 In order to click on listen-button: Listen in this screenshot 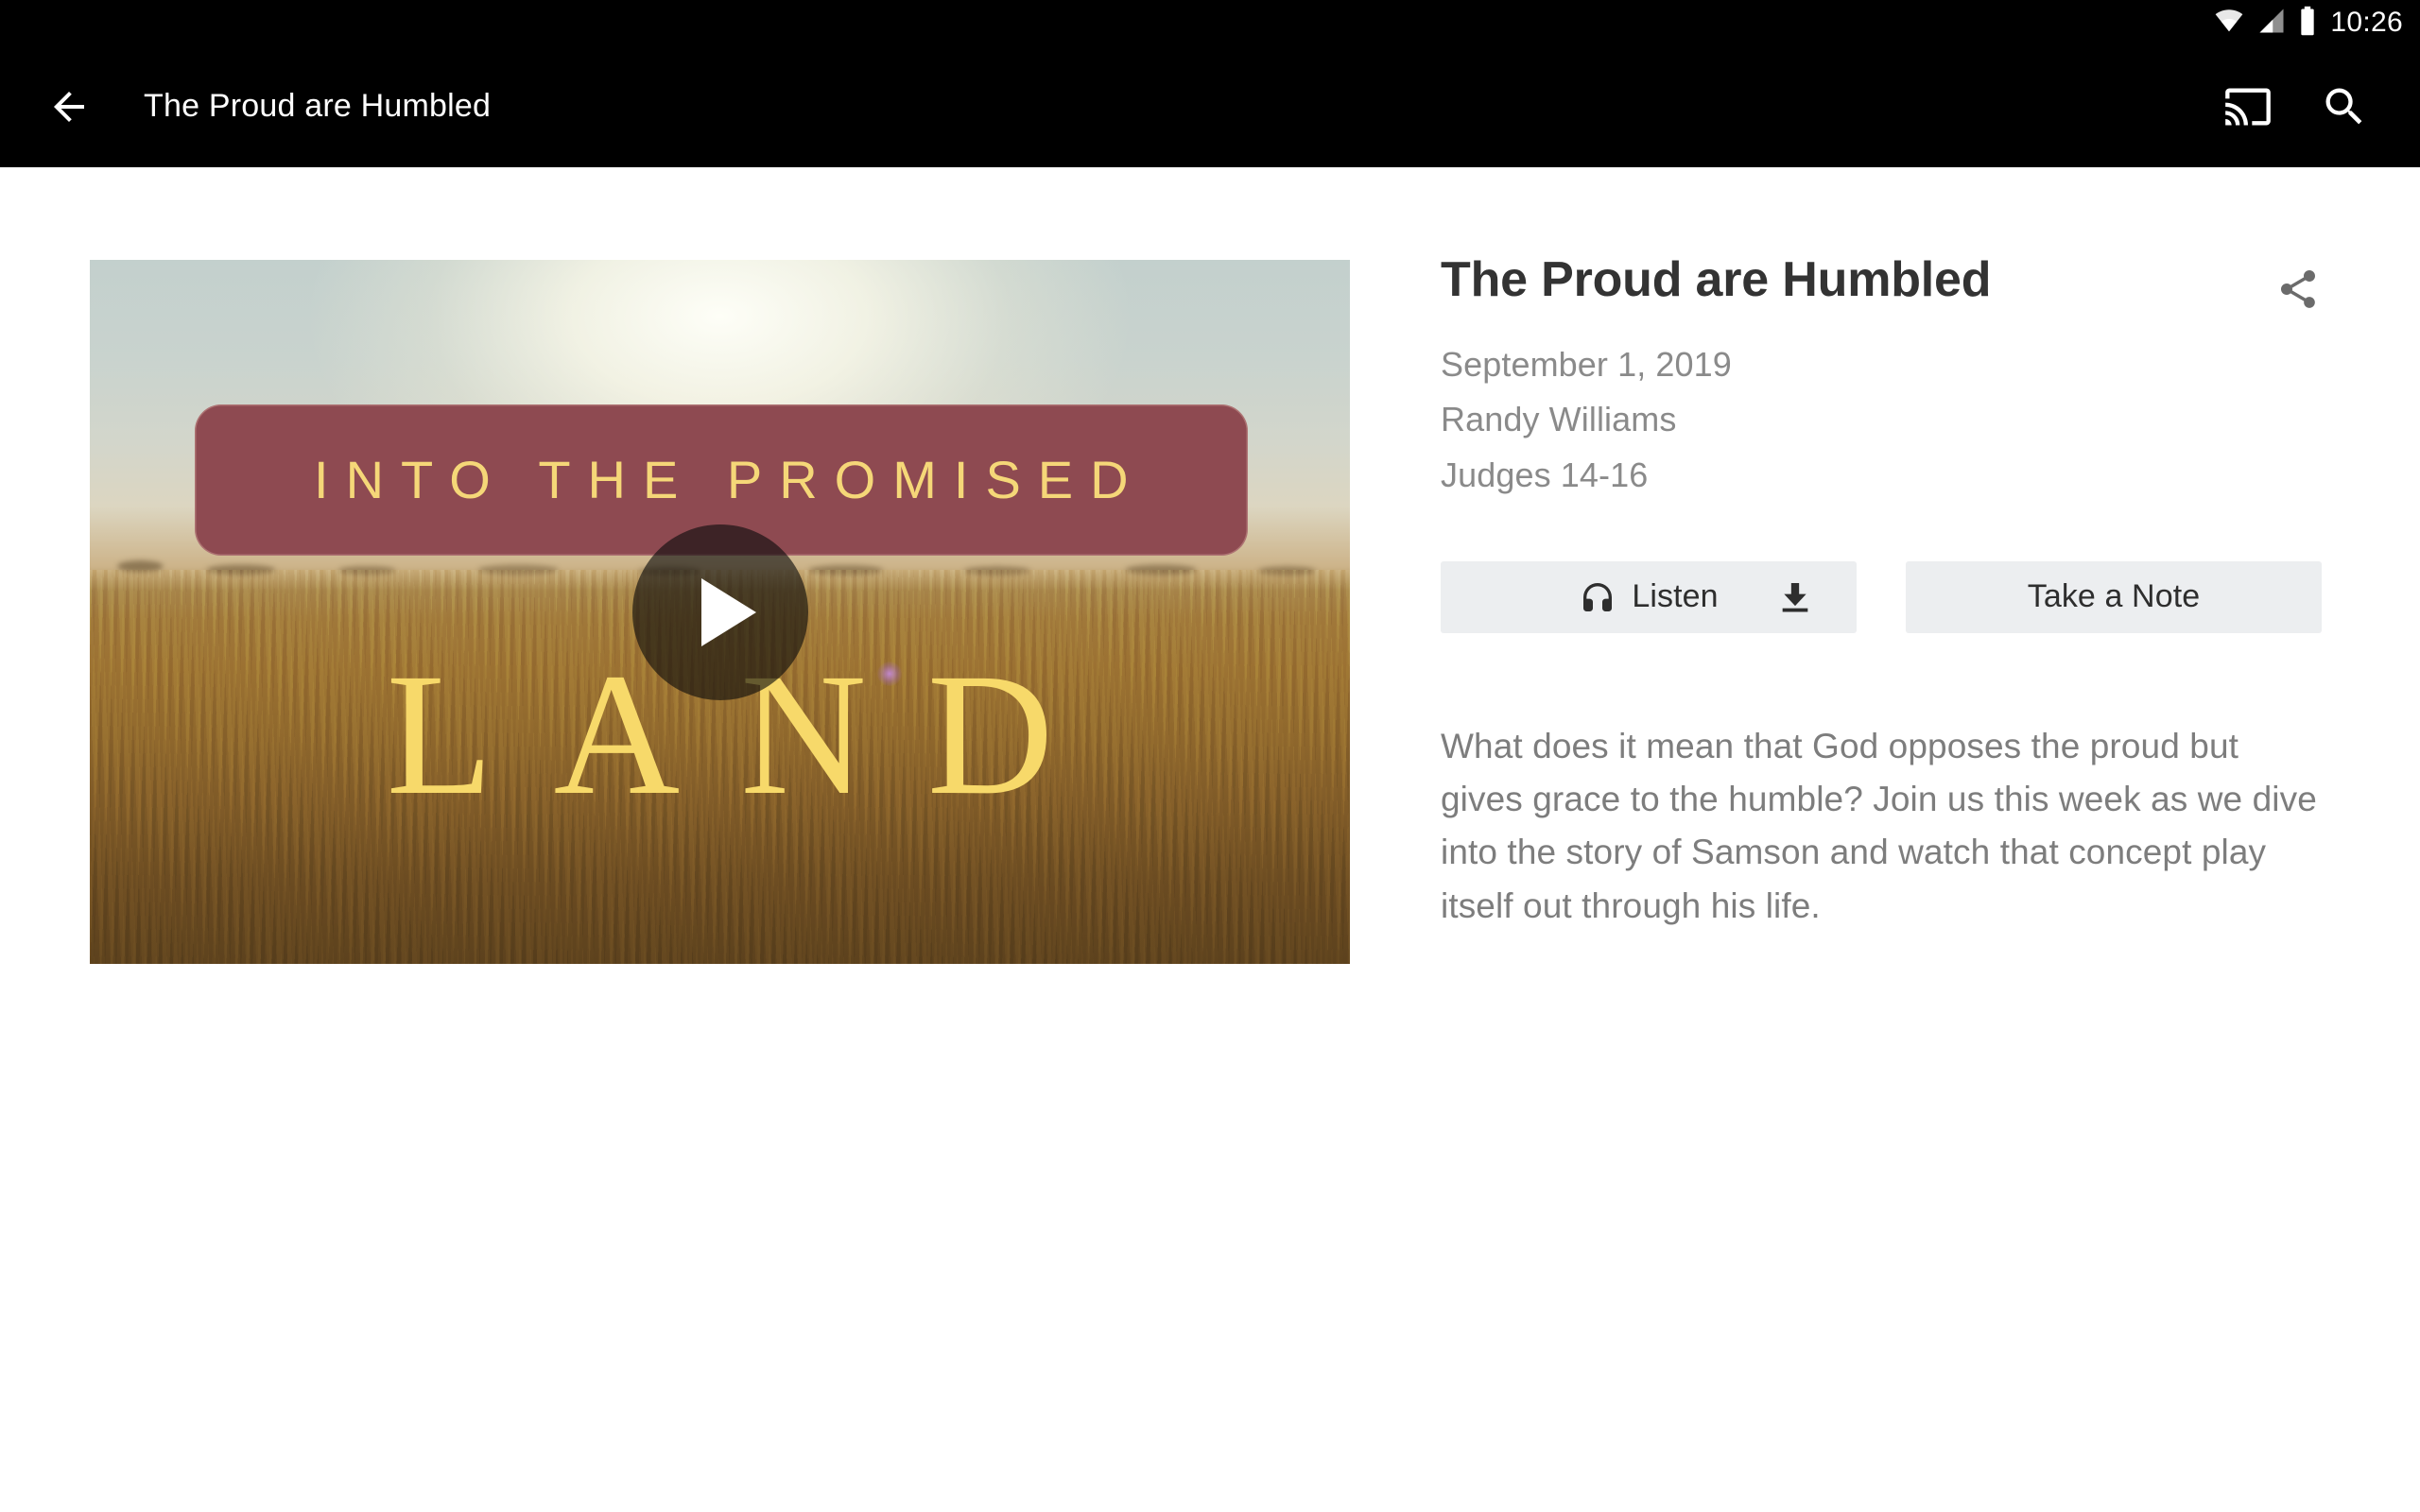, I will do `click(1649, 596)`.